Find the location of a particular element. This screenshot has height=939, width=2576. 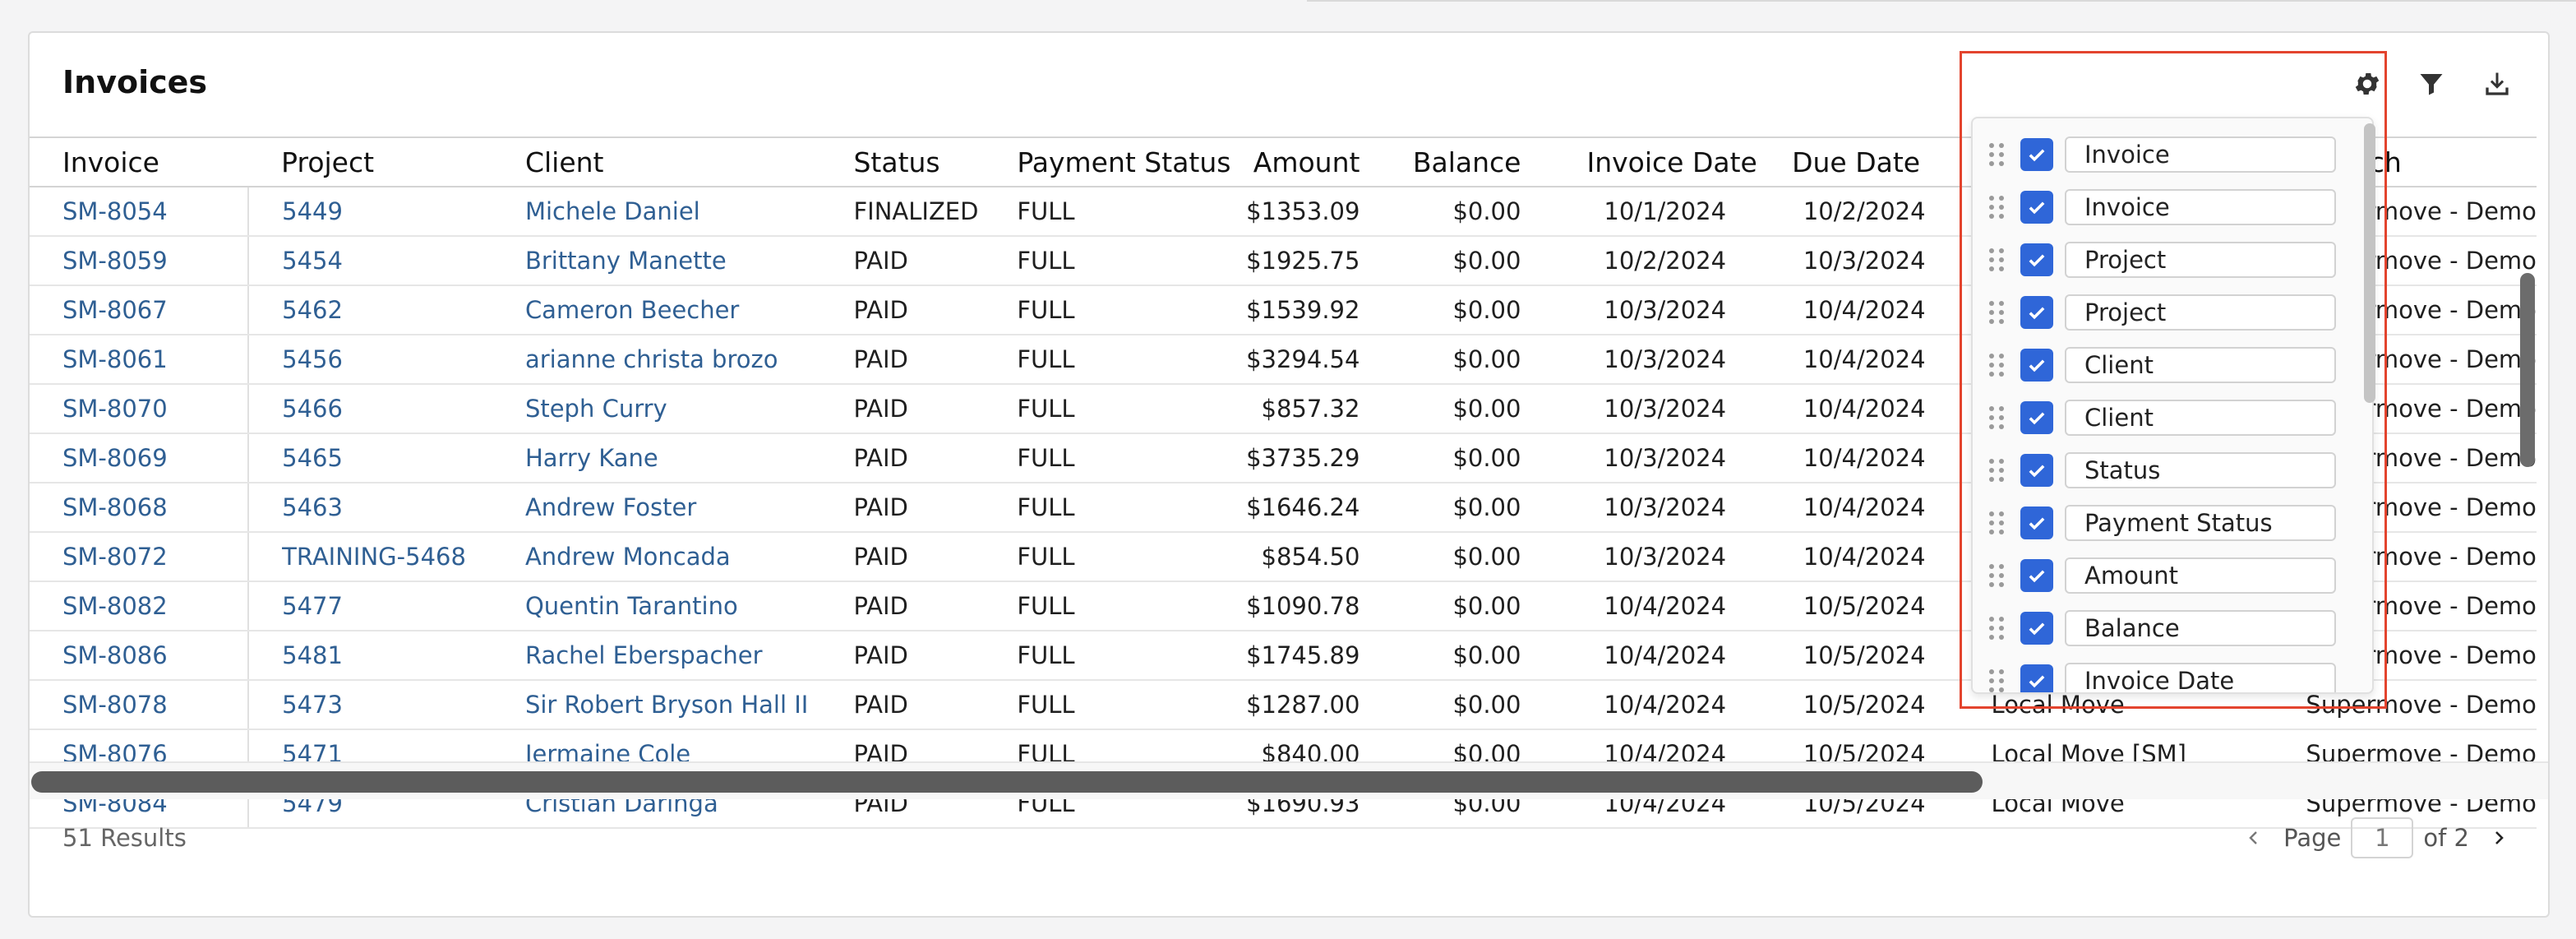

cell-invoice: SM-8078 is located at coordinates (140, 705).